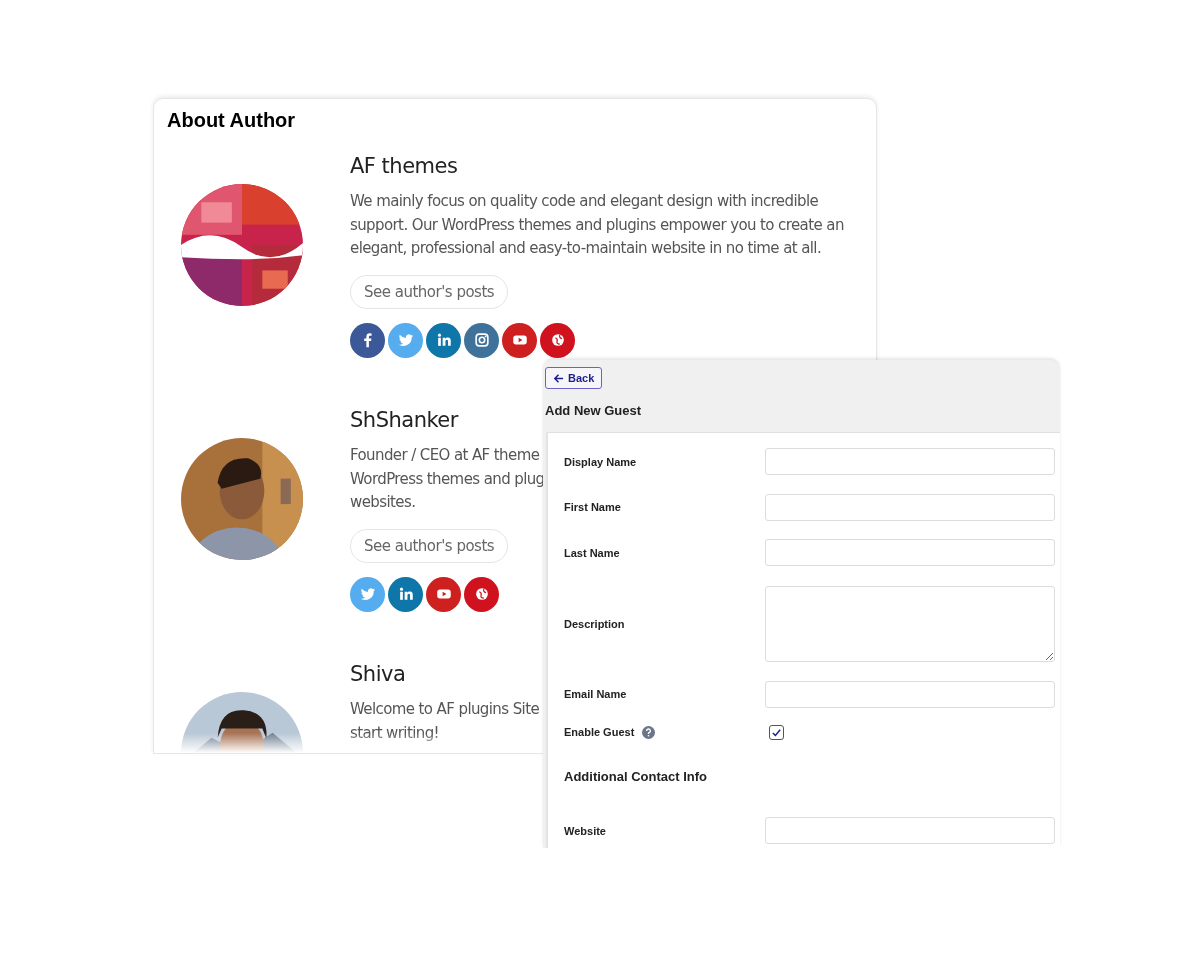 The image size is (1200, 960). Describe the element at coordinates (445, 455) in the screenshot. I see `bio-text: Founder / CEO at AF theme` at that location.